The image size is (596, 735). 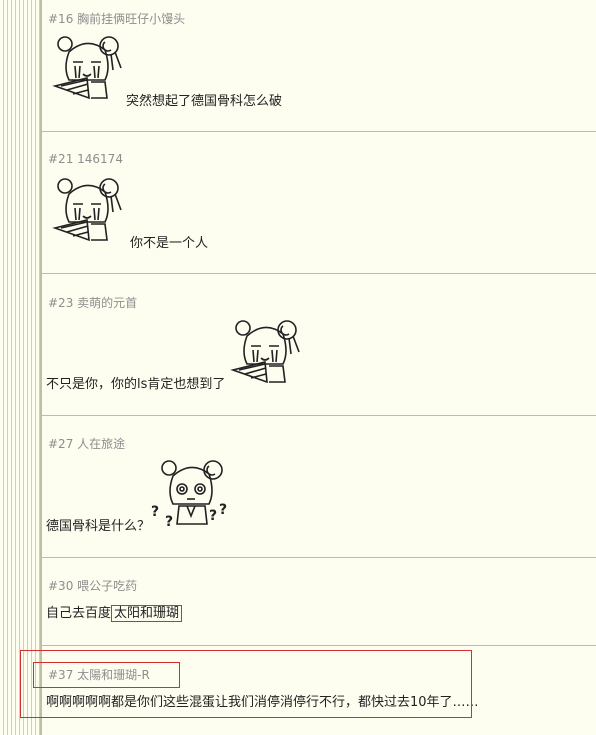 What do you see at coordinates (21, 367) in the screenshot?
I see `left-margin-stripes` at bounding box center [21, 367].